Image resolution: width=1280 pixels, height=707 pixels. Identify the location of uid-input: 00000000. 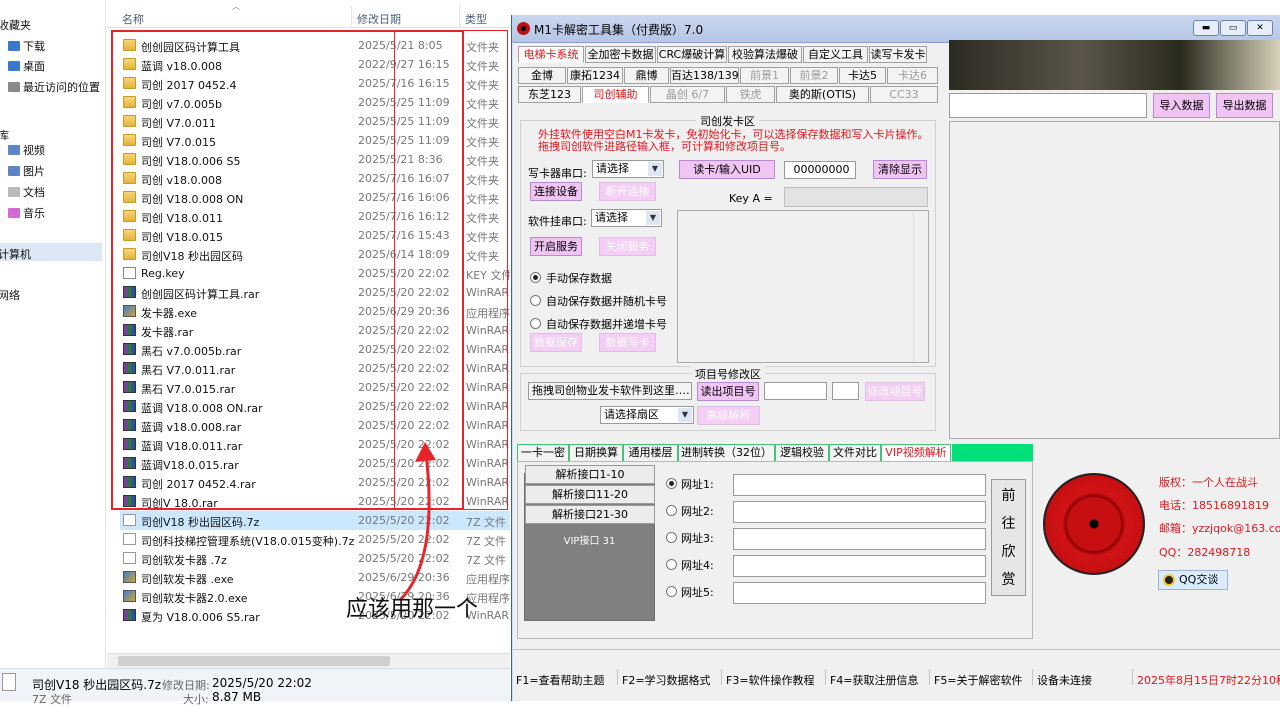
(820, 170).